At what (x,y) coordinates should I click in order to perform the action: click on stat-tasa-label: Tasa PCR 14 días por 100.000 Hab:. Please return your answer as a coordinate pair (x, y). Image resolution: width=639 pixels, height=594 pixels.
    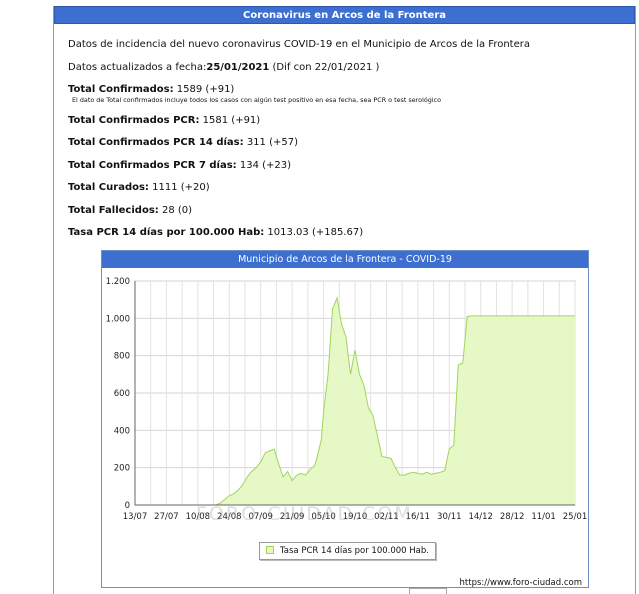
    Looking at the image, I should click on (166, 232).